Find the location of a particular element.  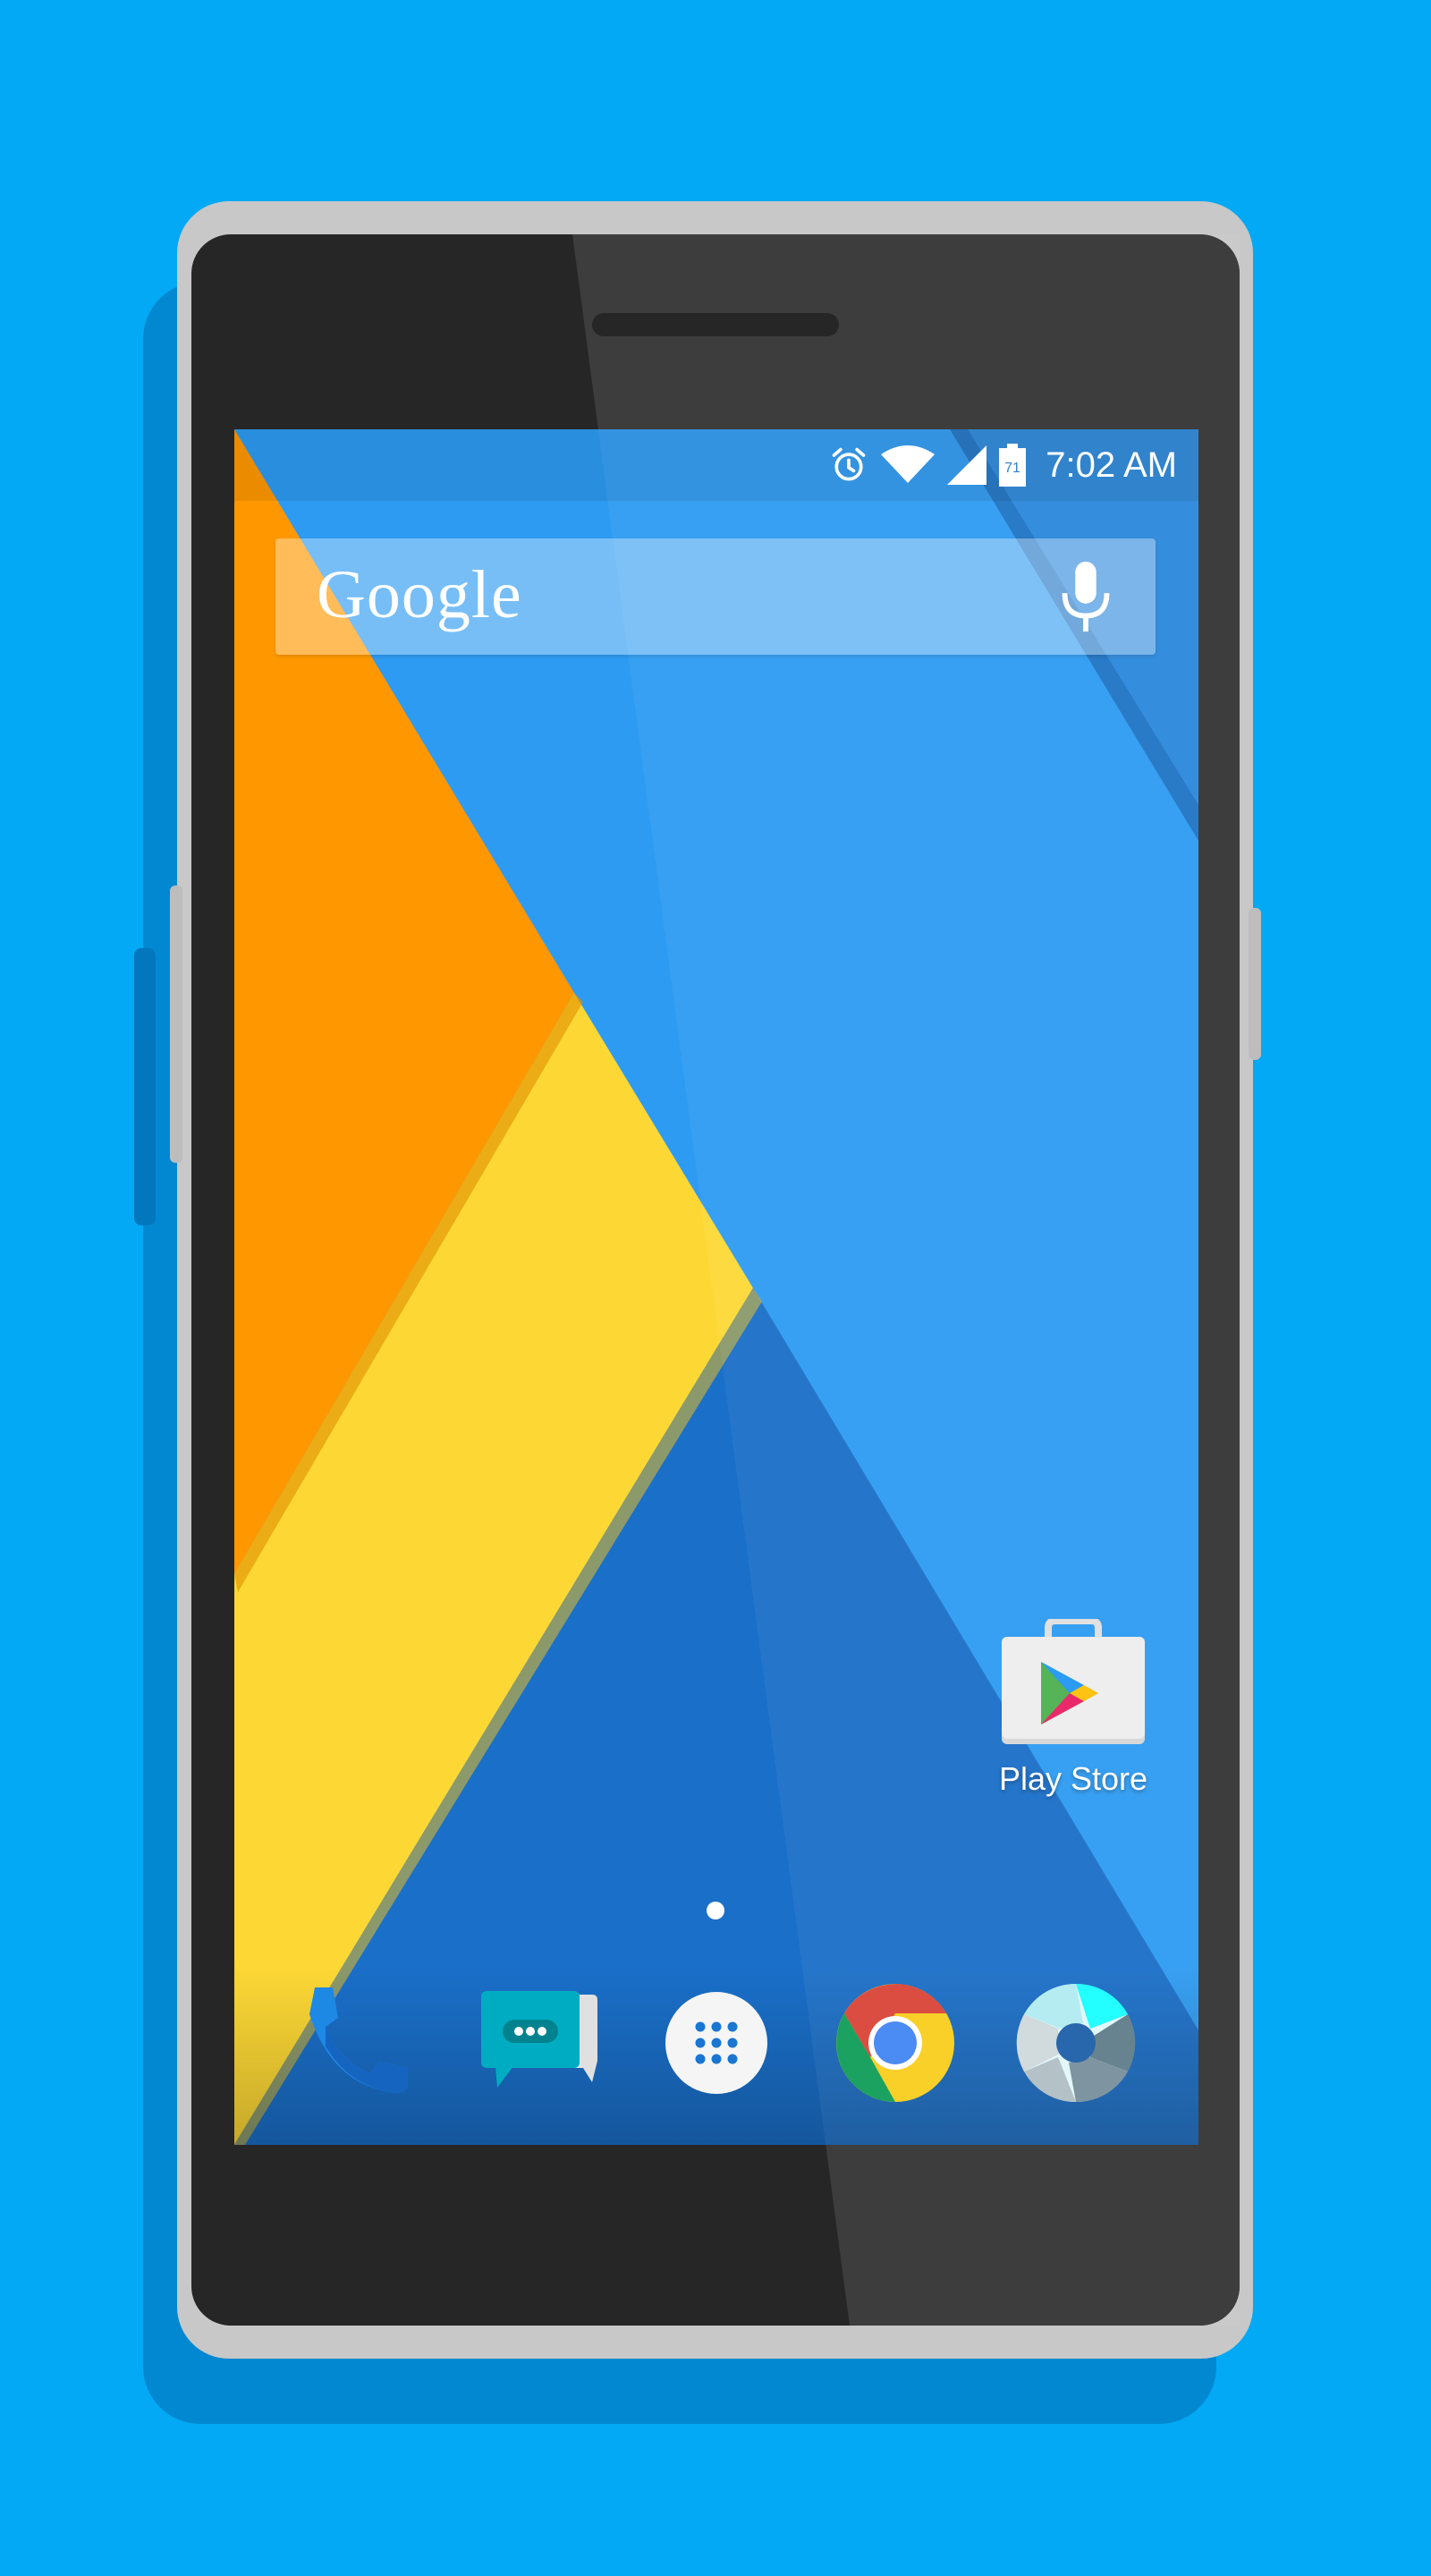

earpiece-speaker is located at coordinates (716, 324).